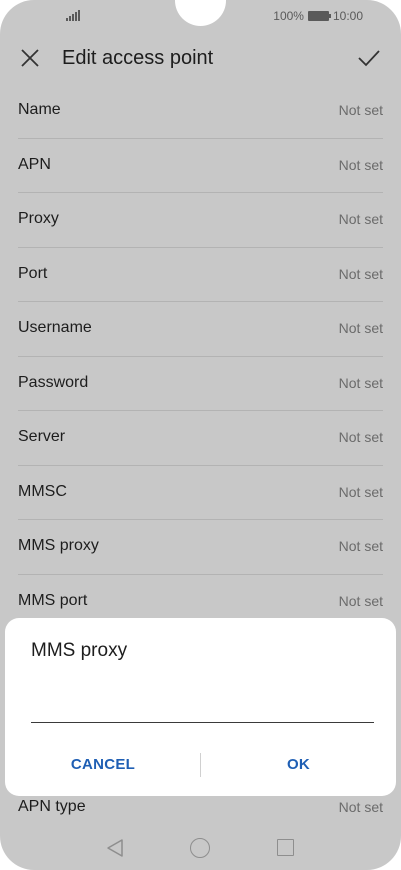  I want to click on field-label: Password, so click(53, 382).